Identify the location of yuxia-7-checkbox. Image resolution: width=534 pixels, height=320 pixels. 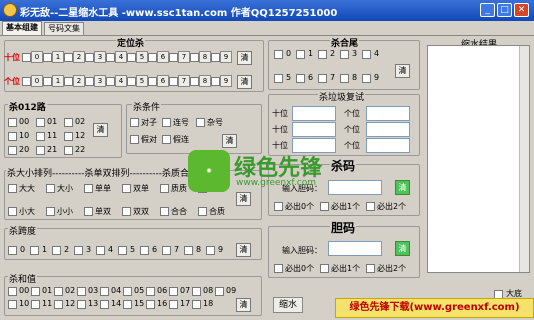
(166, 250).